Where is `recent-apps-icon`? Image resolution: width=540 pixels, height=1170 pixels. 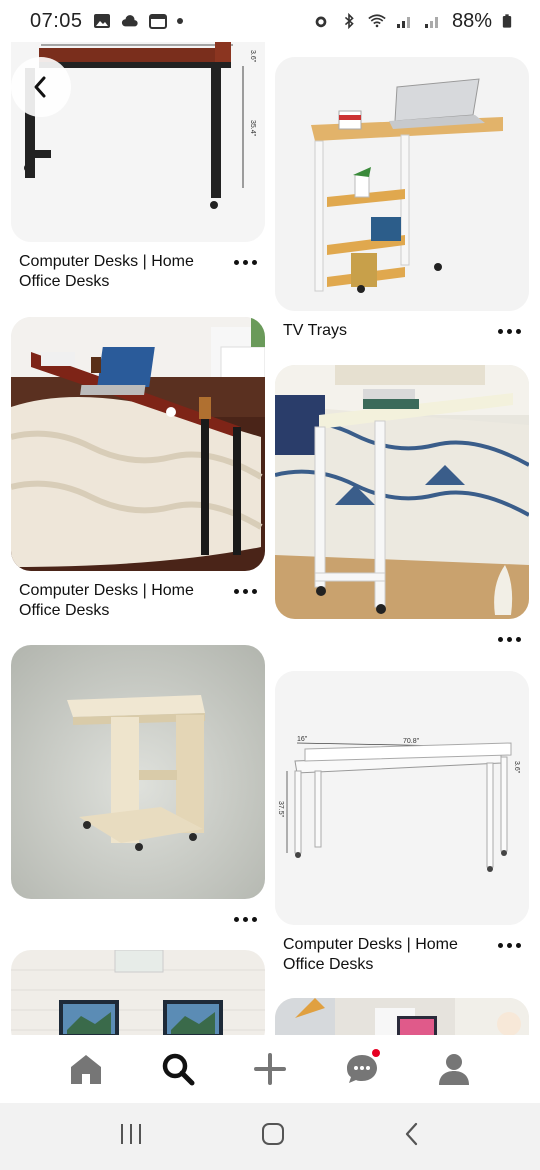
recent-apps-icon is located at coordinates (131, 1134).